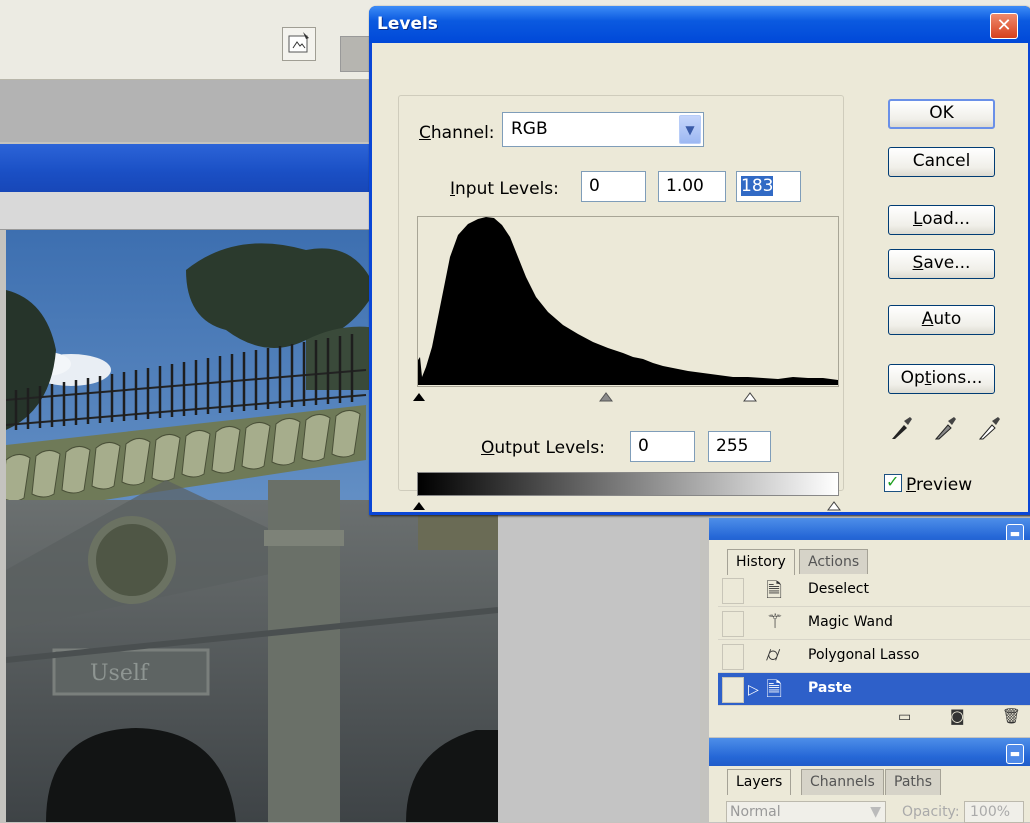  Describe the element at coordinates (739, 446) in the screenshot. I see `output-white-field: 255` at that location.